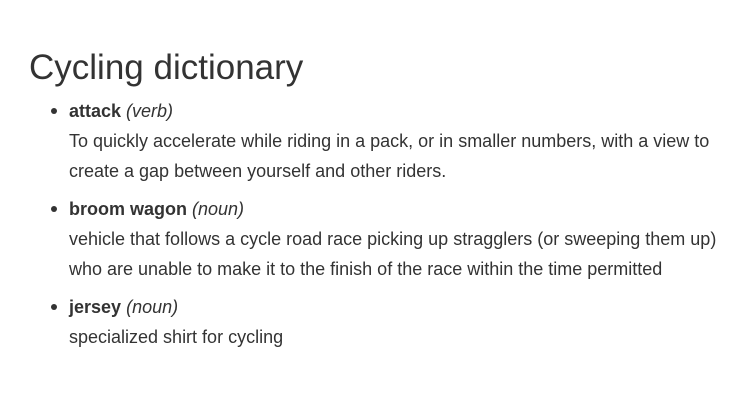 The image size is (751, 411). What do you see at coordinates (95, 307) in the screenshot?
I see `entry-term: jersey` at bounding box center [95, 307].